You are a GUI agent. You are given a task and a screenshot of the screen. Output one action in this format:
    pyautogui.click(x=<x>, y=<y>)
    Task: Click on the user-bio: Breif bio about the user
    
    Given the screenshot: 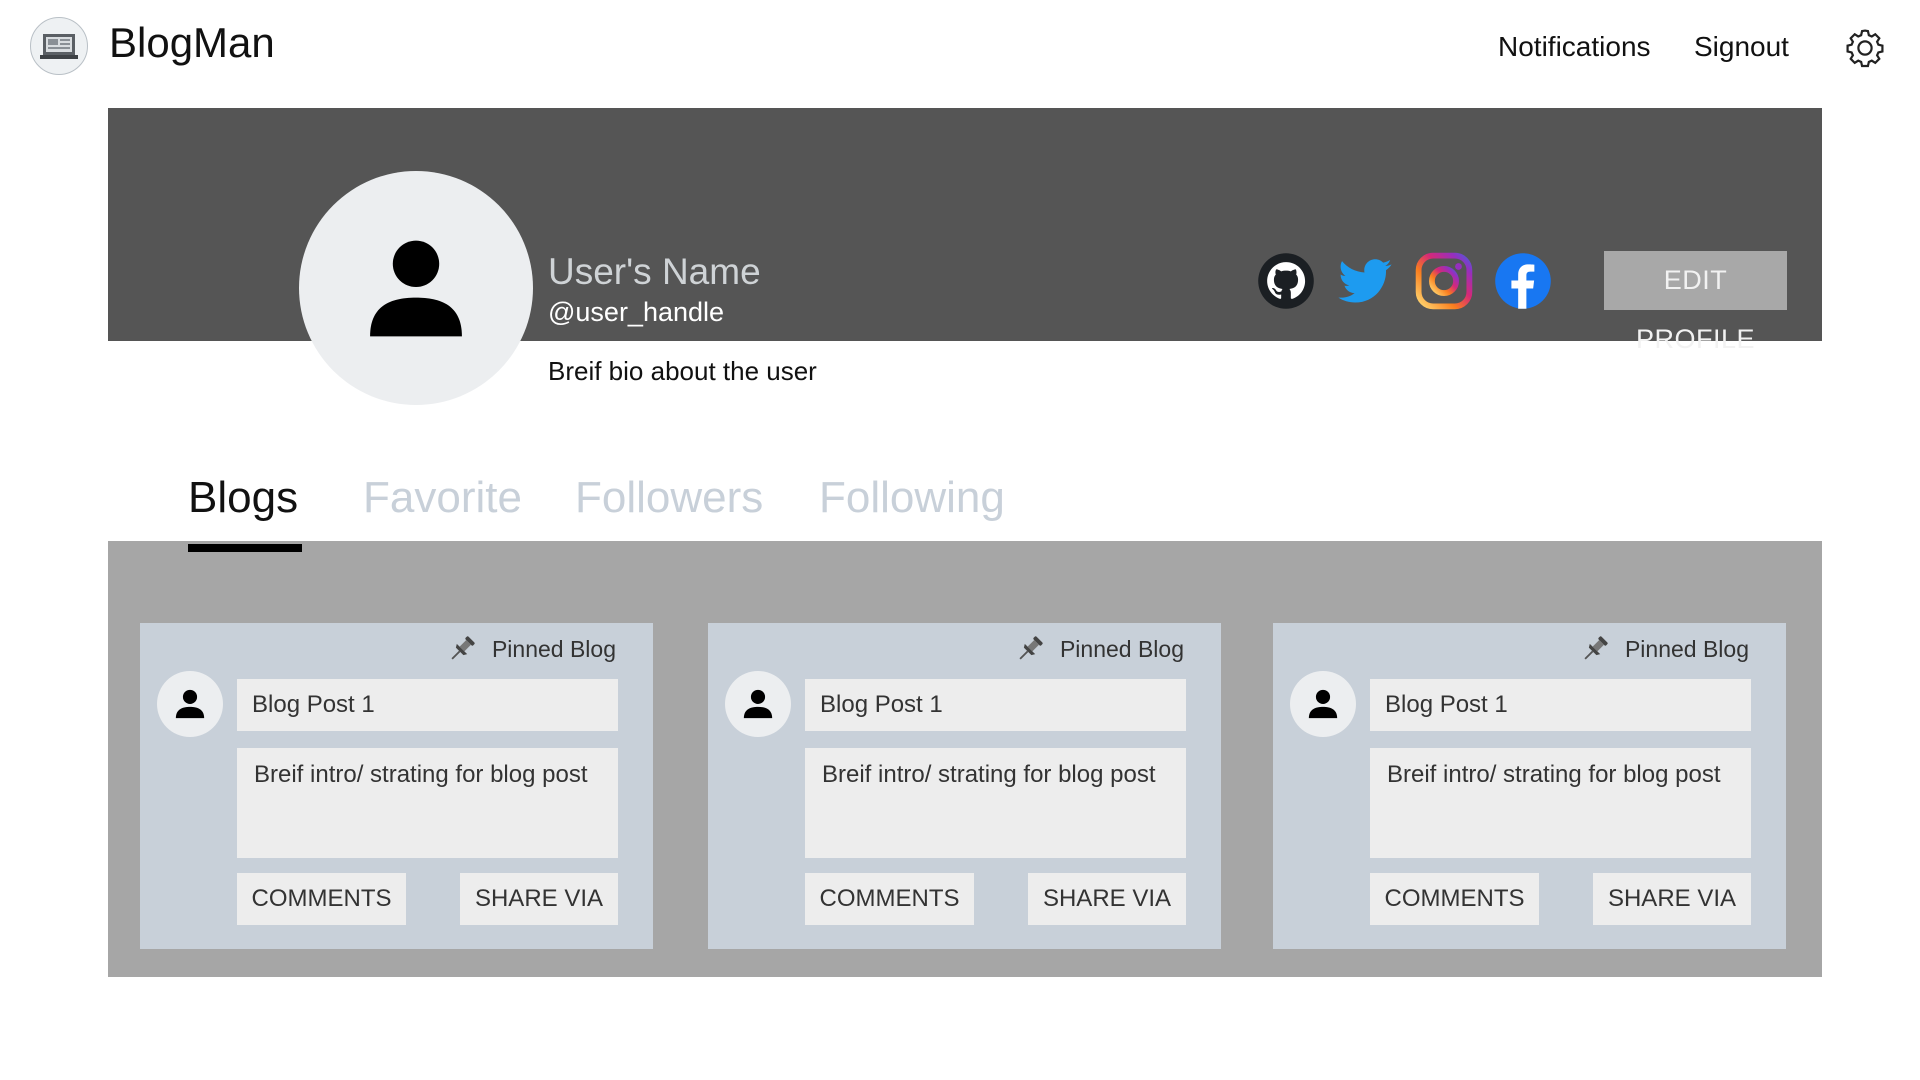 What is the action you would take?
    pyautogui.click(x=682, y=371)
    